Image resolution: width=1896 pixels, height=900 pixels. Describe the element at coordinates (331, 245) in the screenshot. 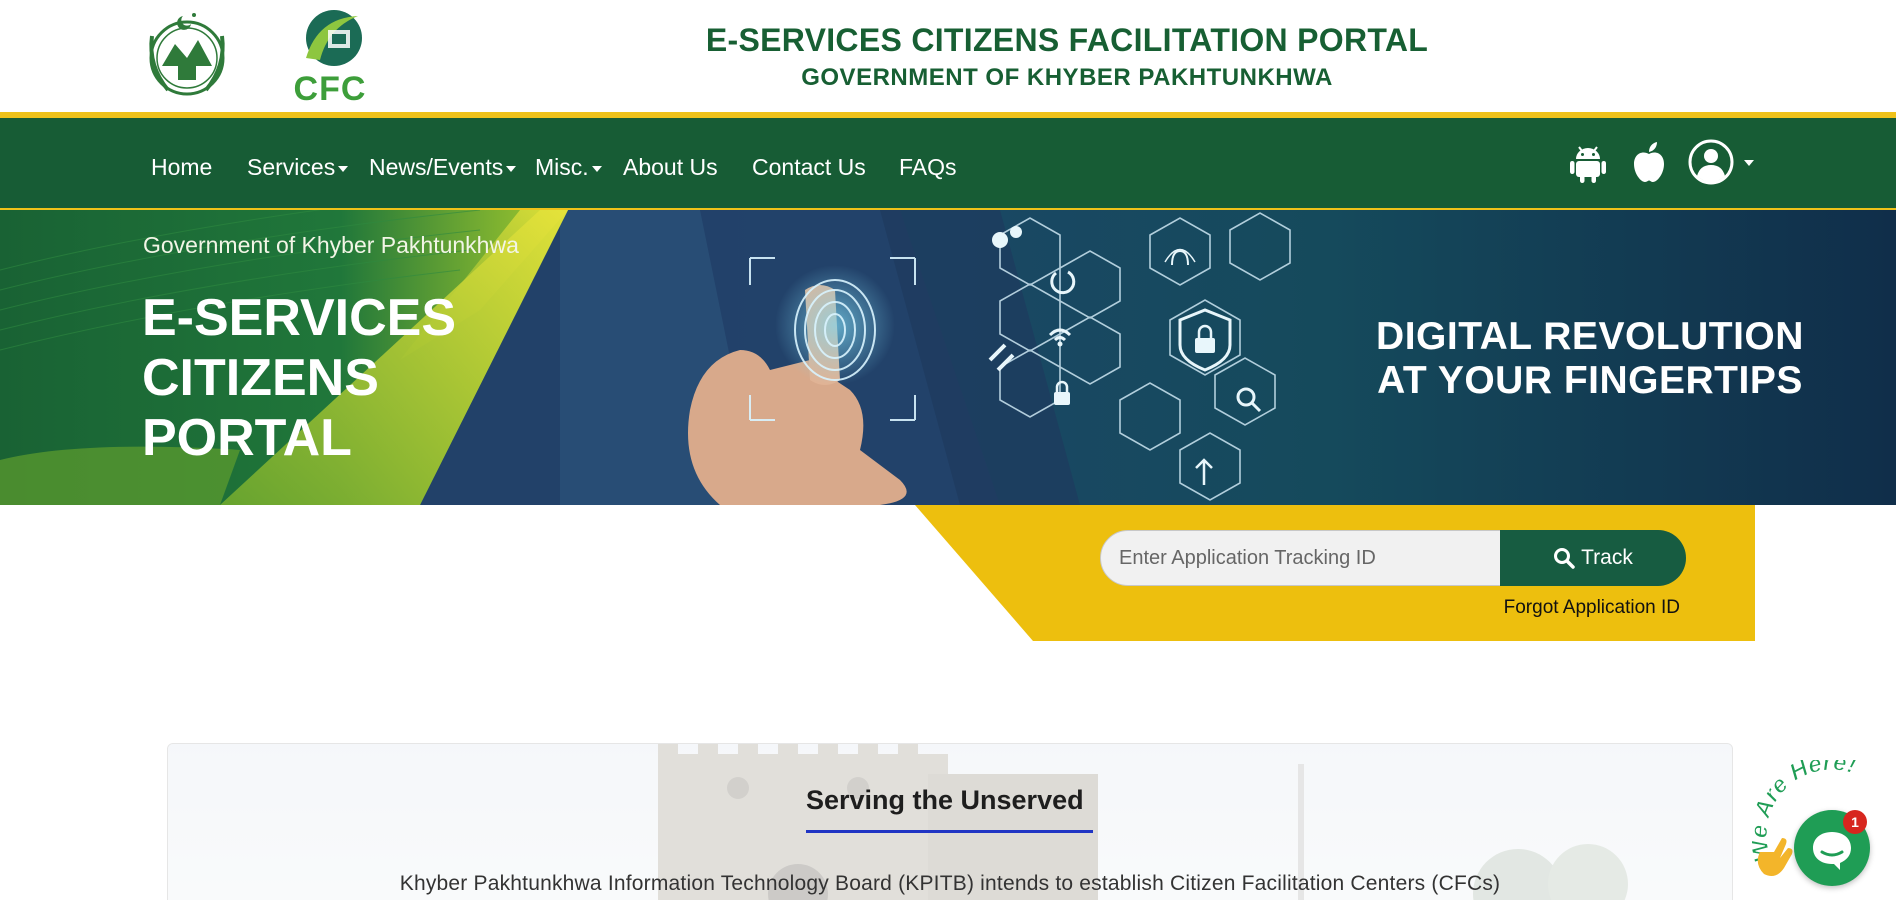

I see `hero-subtitle: Government of Khyber Pakhtunkhwa` at that location.